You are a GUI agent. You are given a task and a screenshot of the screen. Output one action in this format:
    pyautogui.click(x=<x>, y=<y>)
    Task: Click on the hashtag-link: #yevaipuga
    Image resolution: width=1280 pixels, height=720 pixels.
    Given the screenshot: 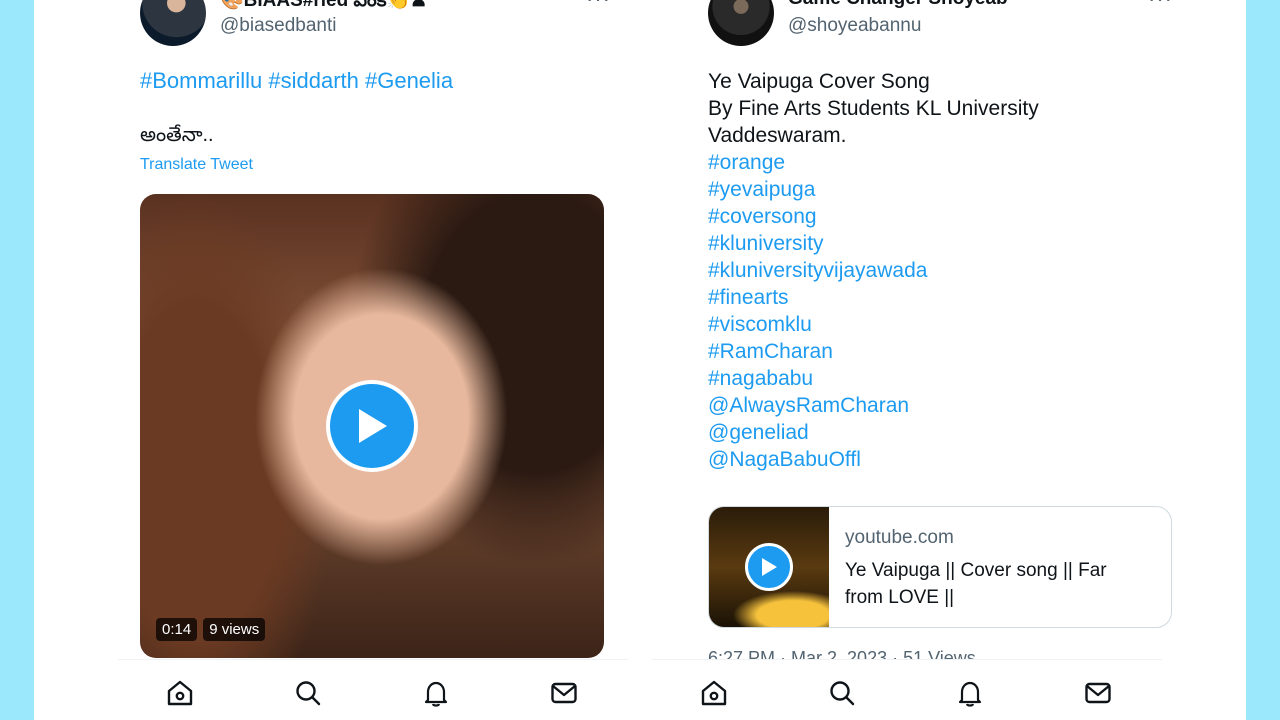 What is the action you would take?
    pyautogui.click(x=873, y=189)
    